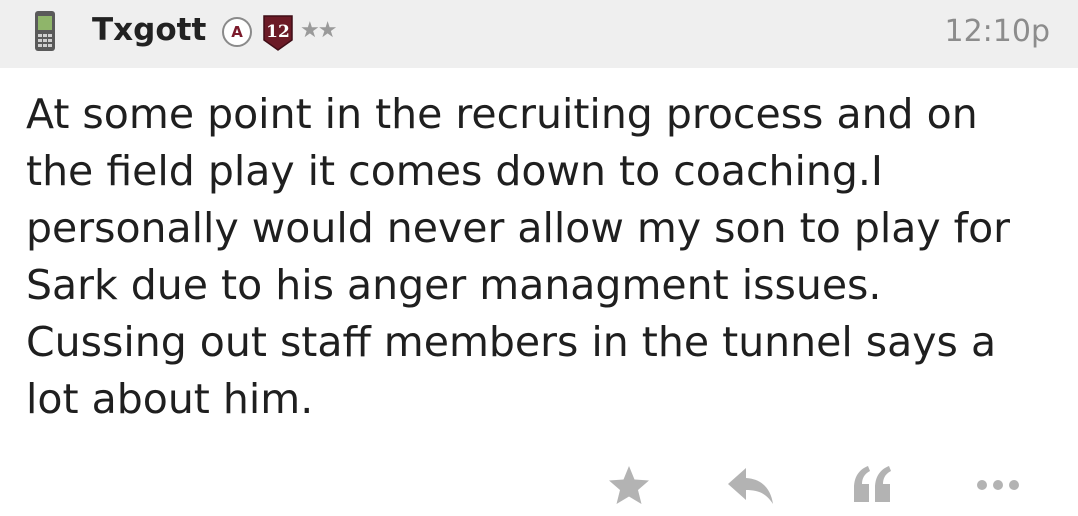 The height and width of the screenshot is (516, 1078). What do you see at coordinates (629, 485) in the screenshot?
I see `star-icon` at bounding box center [629, 485].